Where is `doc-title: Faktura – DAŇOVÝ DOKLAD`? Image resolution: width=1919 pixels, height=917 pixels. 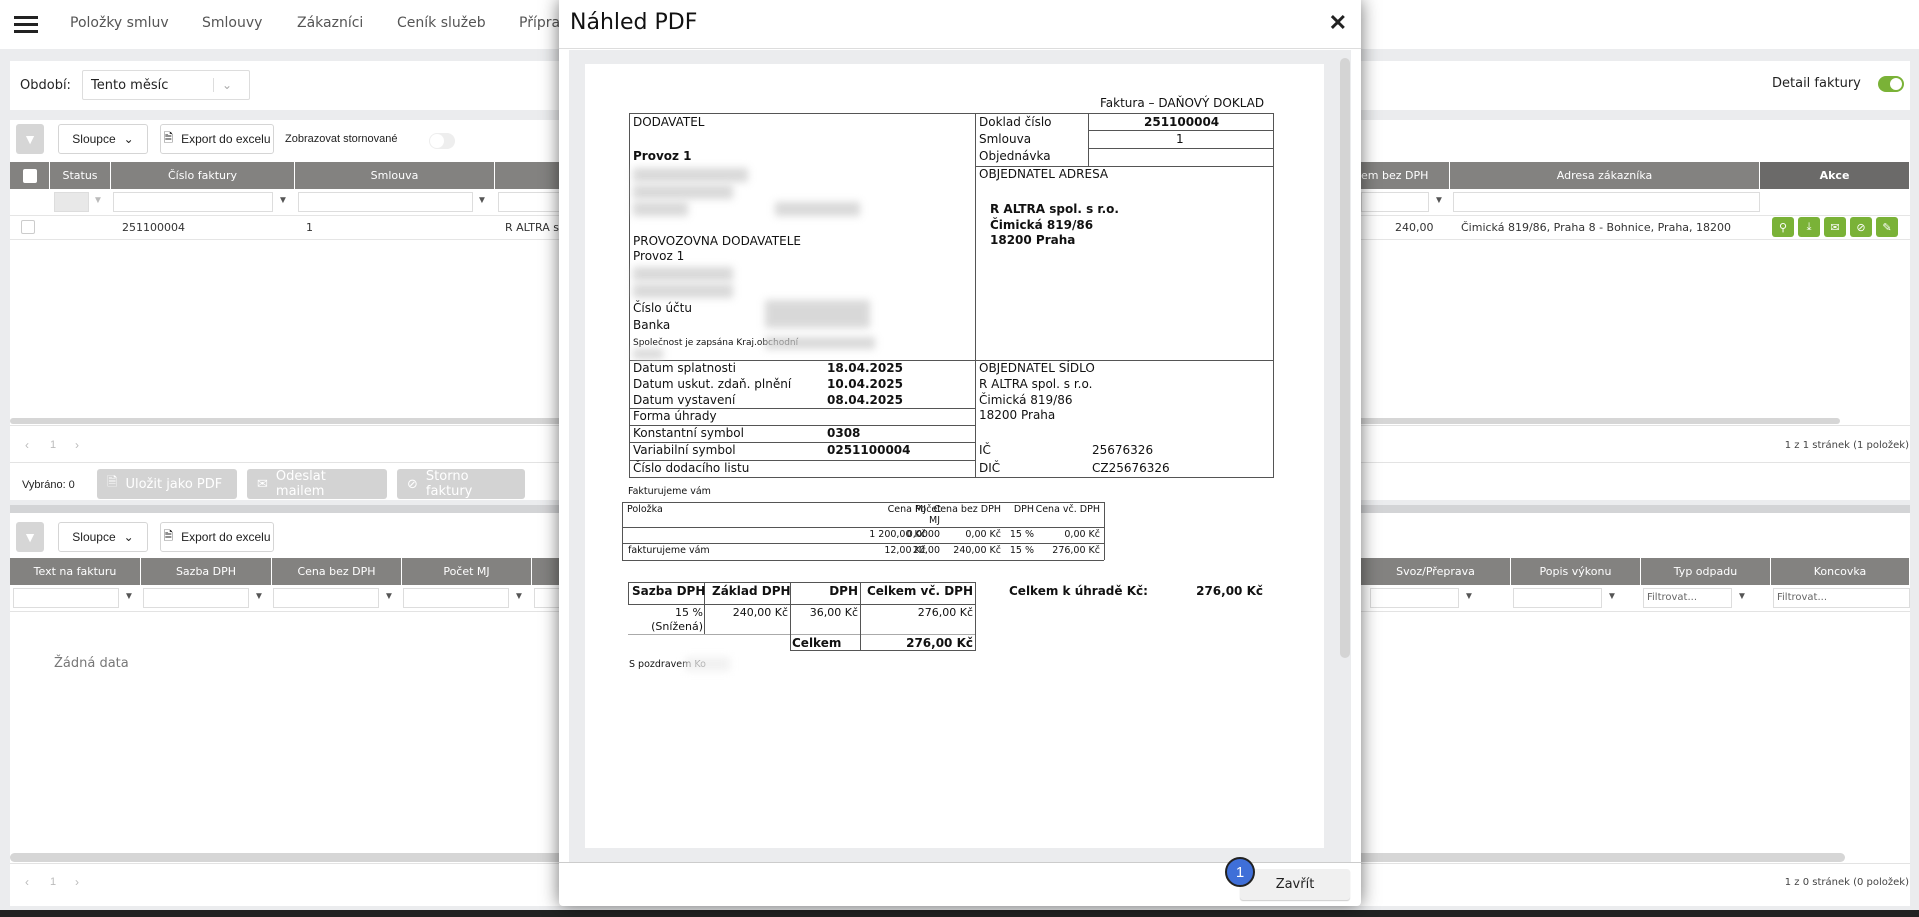 doc-title: Faktura – DAŇOVÝ DOKLAD is located at coordinates (1182, 103).